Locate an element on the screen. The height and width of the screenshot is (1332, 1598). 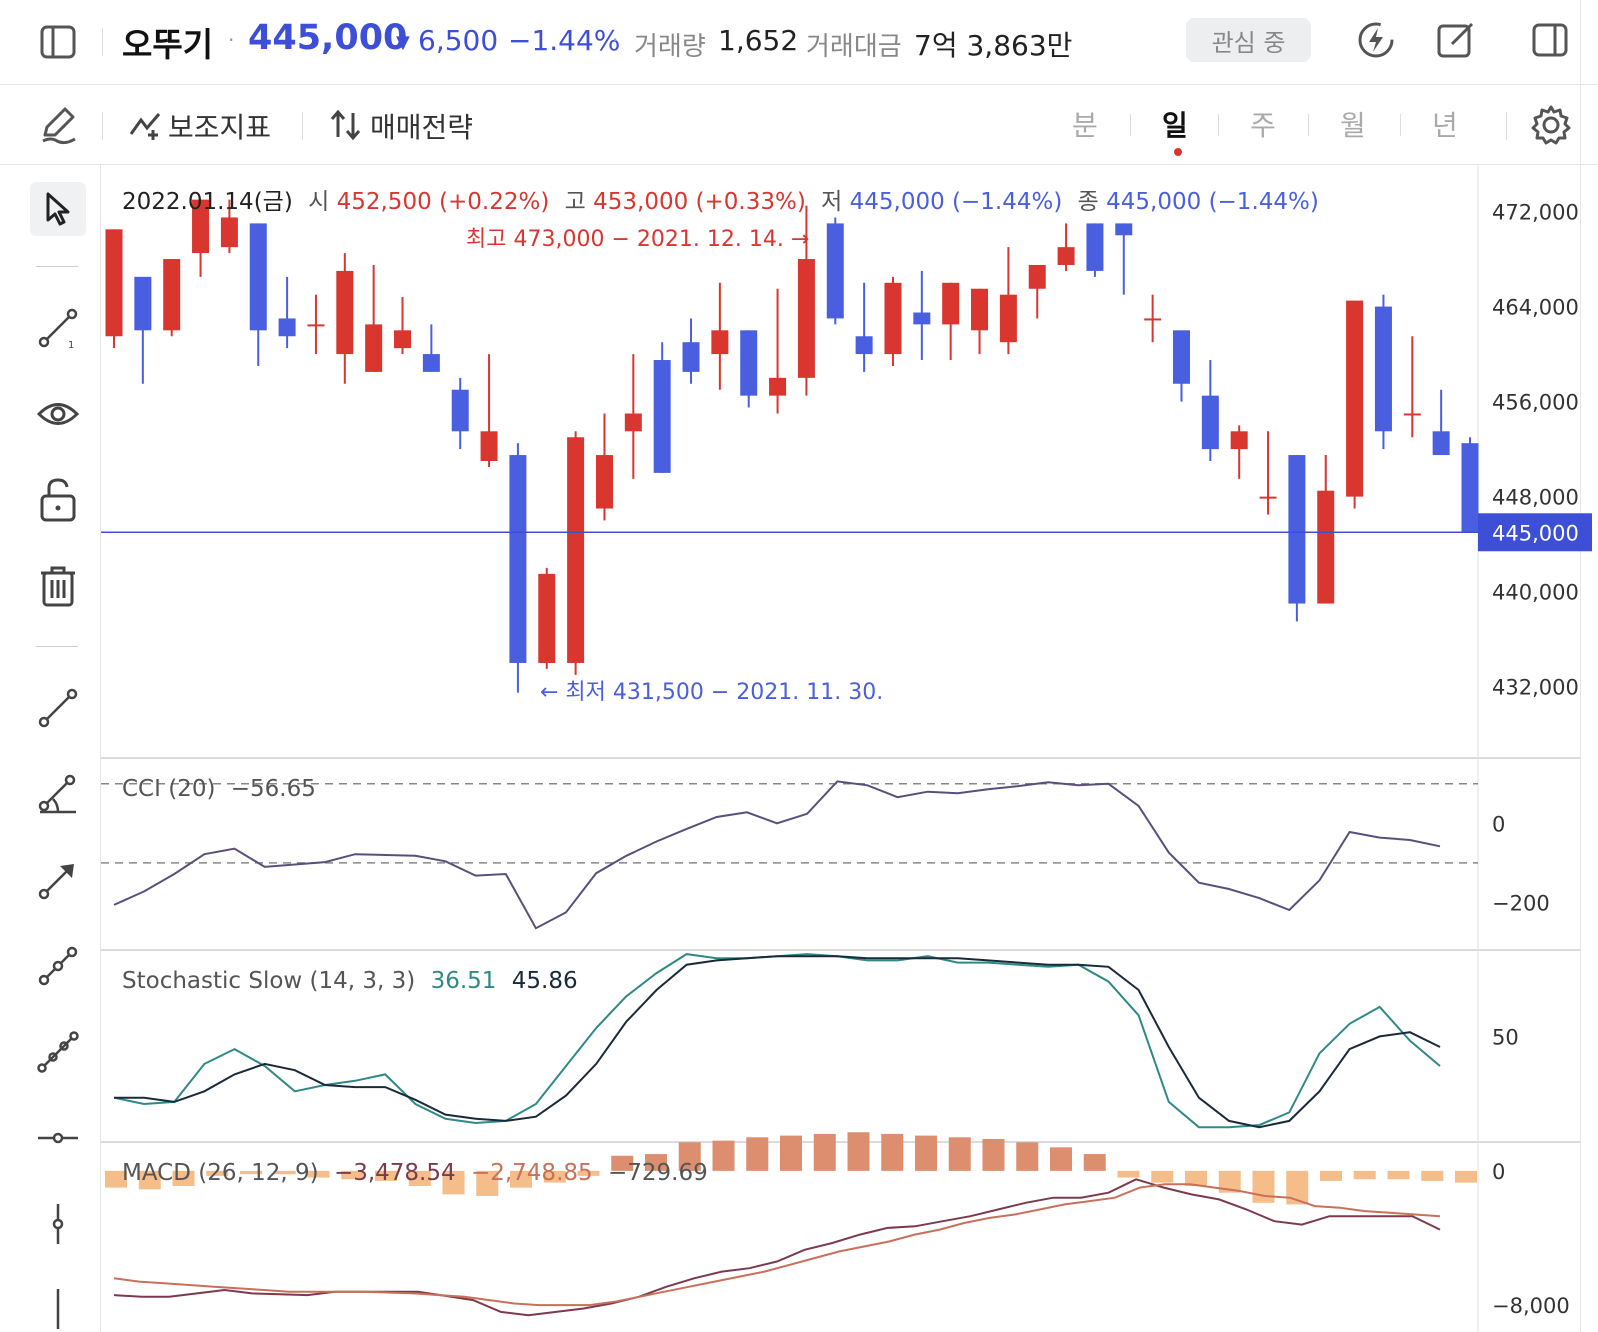
y-tick-label: 440,000 is located at coordinates (1535, 593).